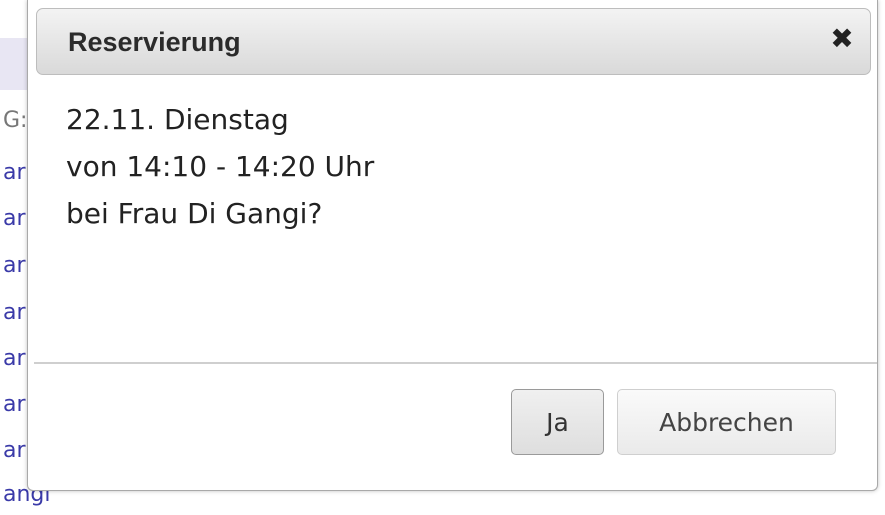  I want to click on cancel-button: Abbrechen, so click(726, 422).